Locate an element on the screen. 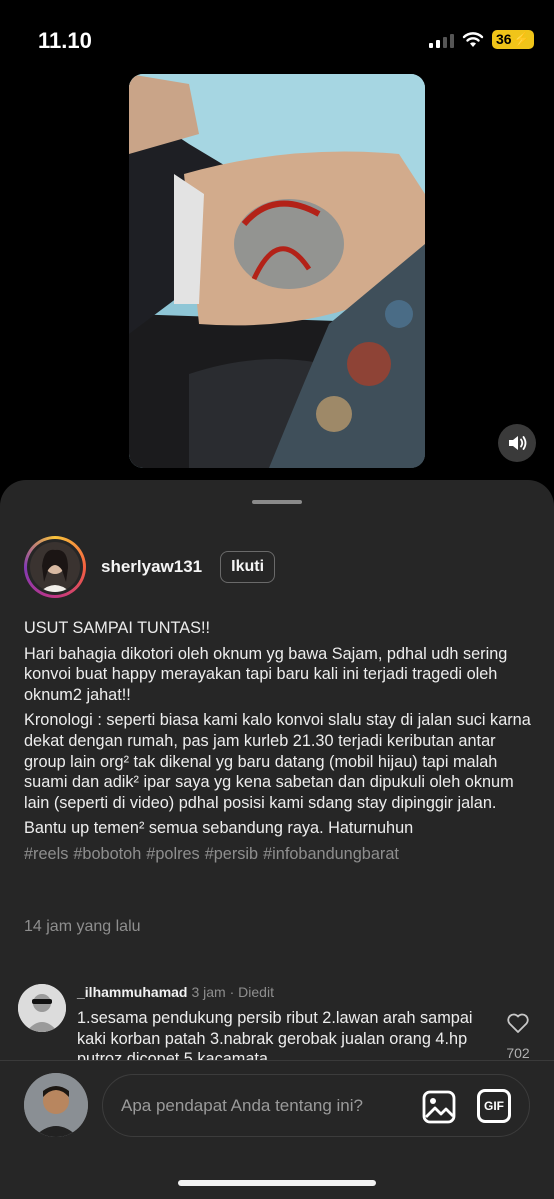  current-user-avatar is located at coordinates (56, 1105).